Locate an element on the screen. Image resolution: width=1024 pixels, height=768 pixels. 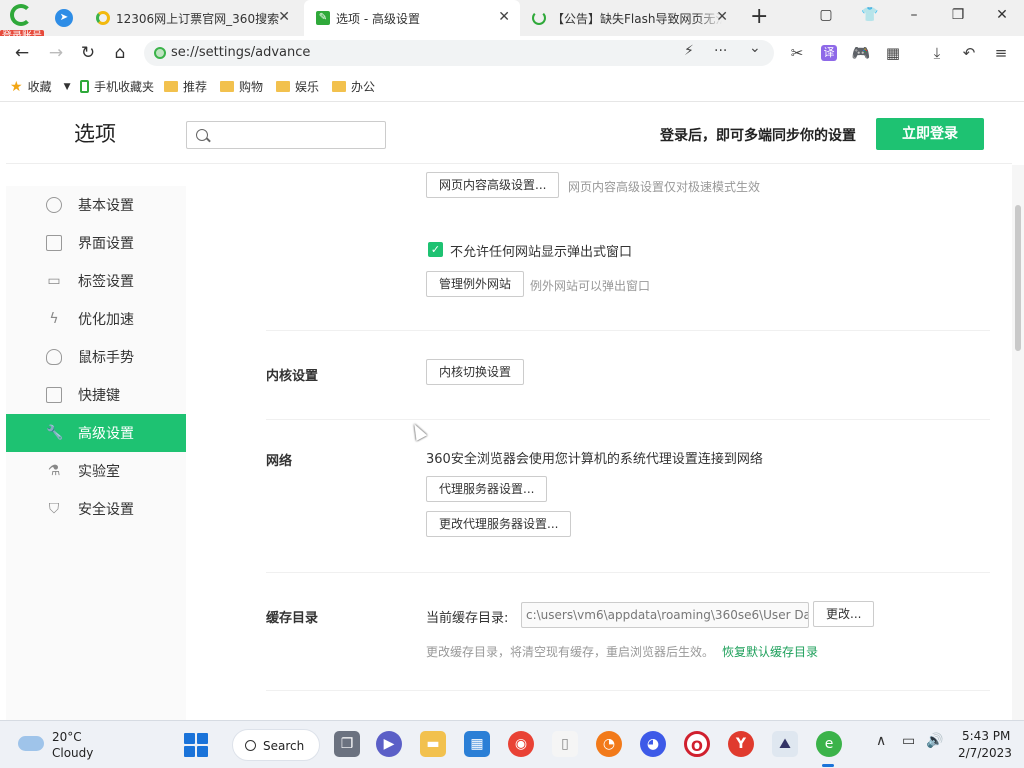
file-explorer-icon: ▬ is located at coordinates (433, 744).